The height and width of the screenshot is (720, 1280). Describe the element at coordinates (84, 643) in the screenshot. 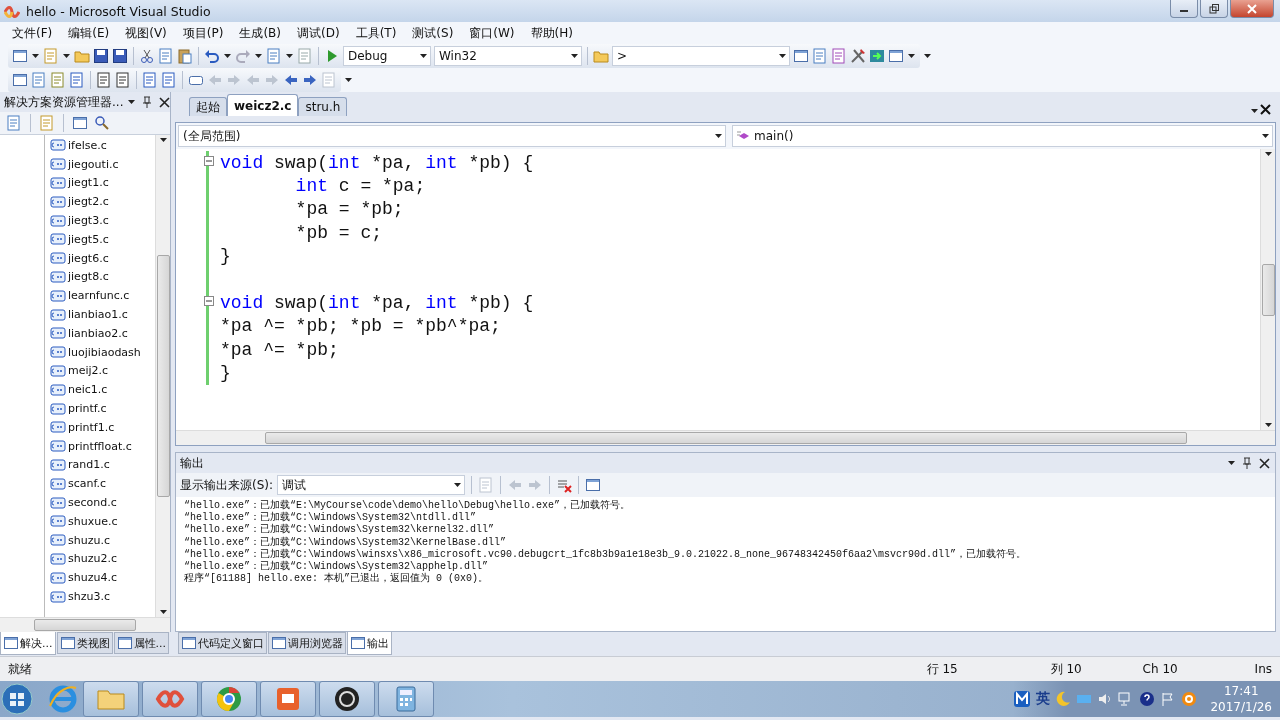

I see `panel-tab: 类视图` at that location.